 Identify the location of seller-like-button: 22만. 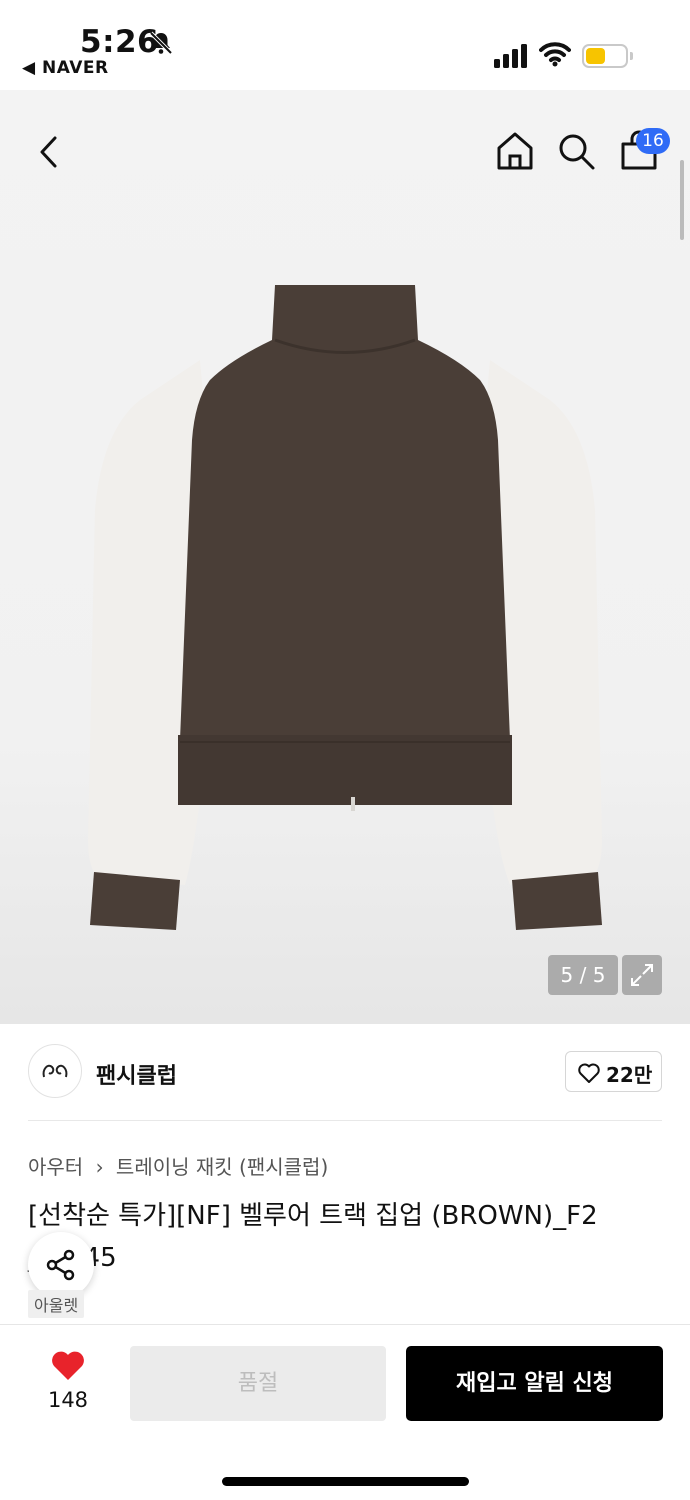
(613, 1071).